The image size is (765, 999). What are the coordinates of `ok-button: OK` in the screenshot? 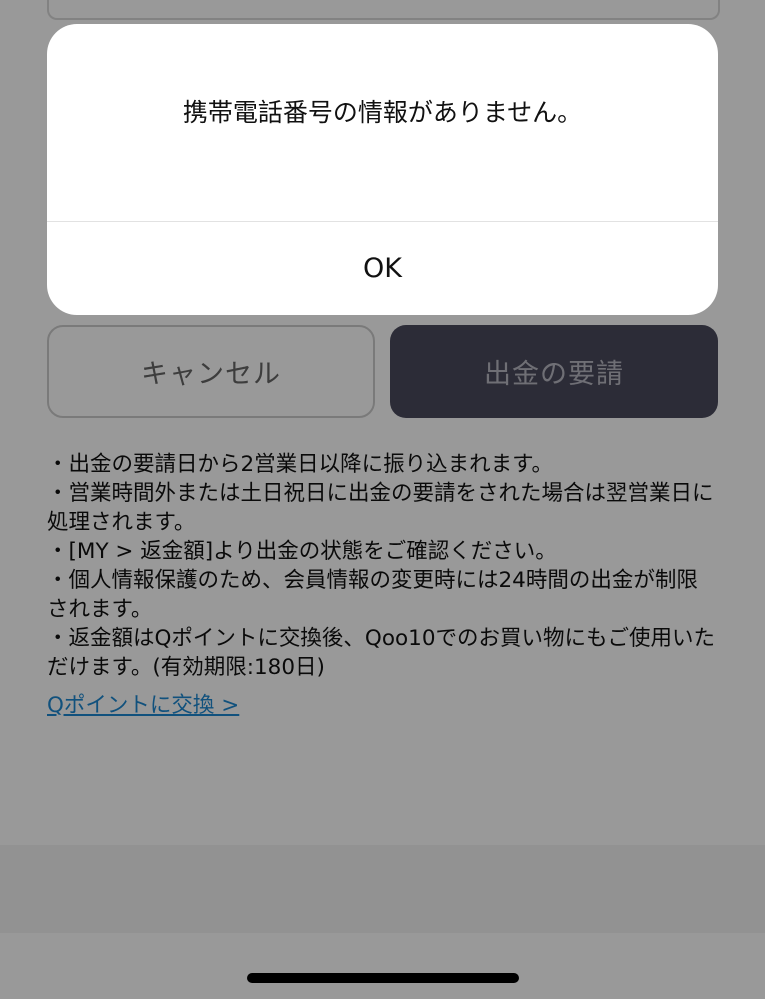 It's located at (382, 268).